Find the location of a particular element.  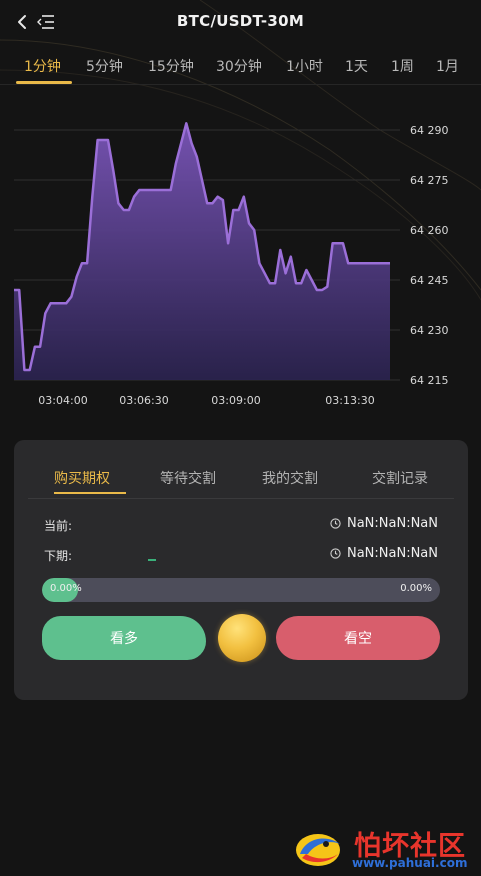

y-tick-label: 64 245 is located at coordinates (429, 280).